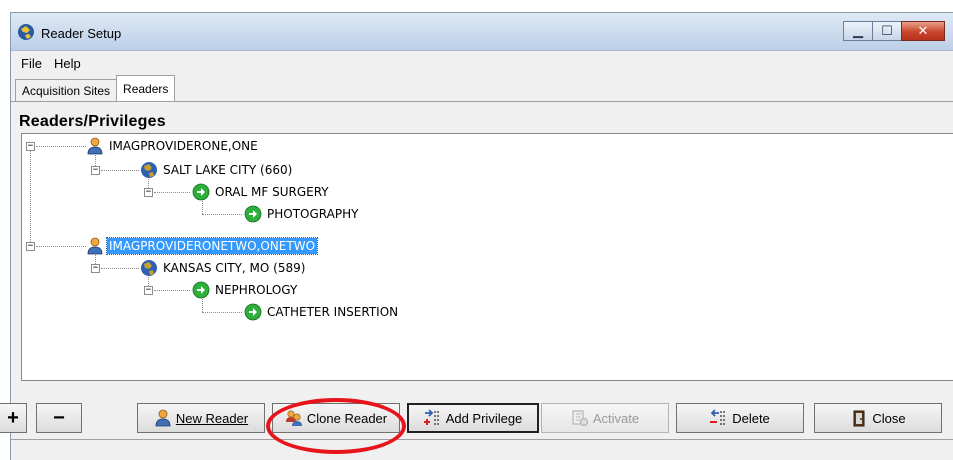 The image size is (953, 460). What do you see at coordinates (81, 33) in the screenshot?
I see `window-title: Reader Setup` at bounding box center [81, 33].